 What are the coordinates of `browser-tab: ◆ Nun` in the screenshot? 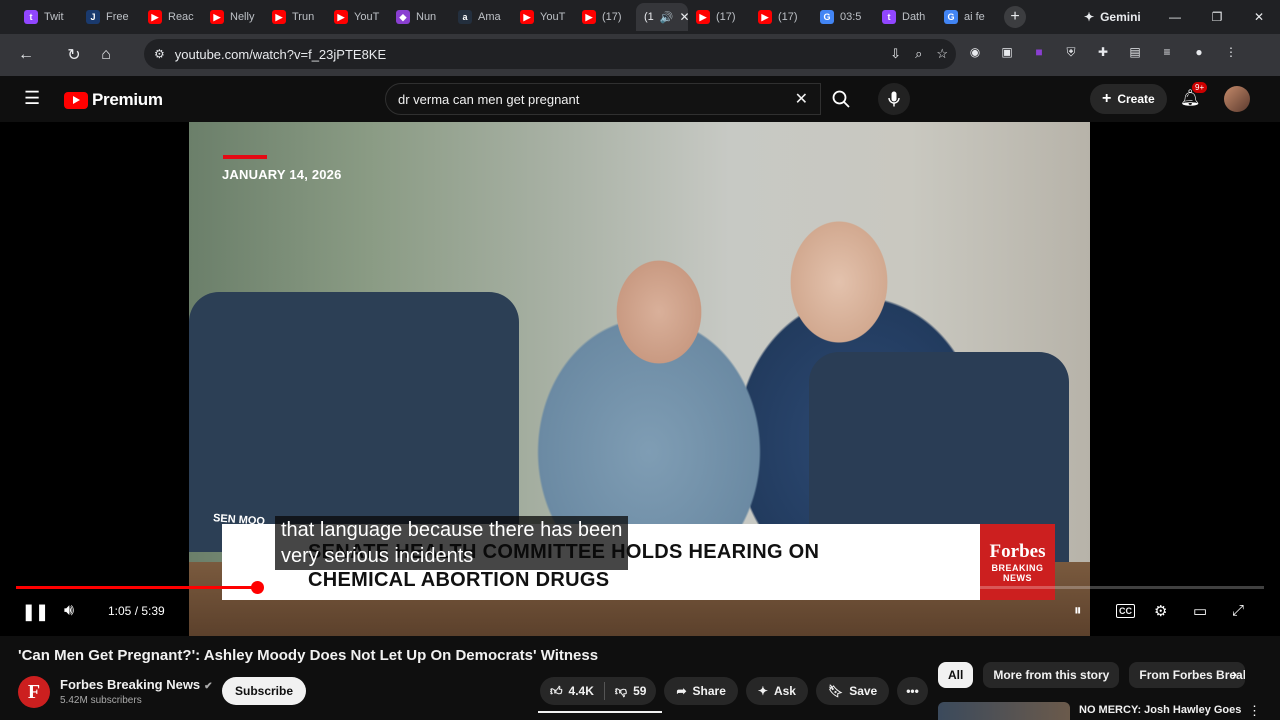 It's located at (419, 17).